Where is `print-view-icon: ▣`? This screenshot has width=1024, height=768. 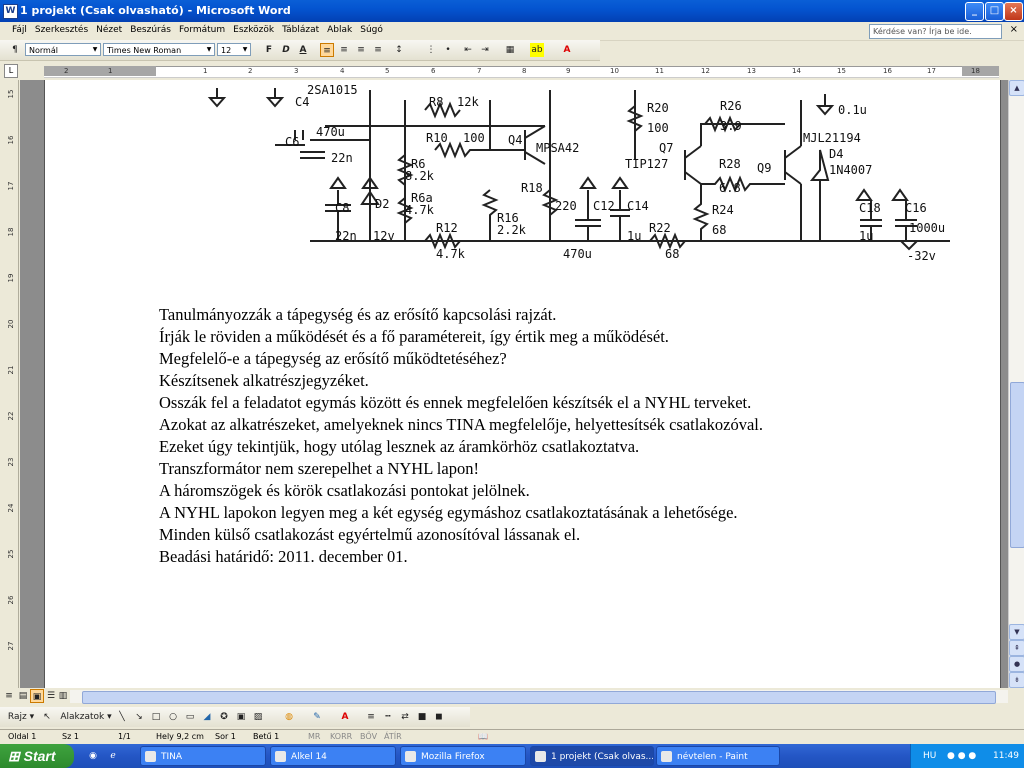 print-view-icon: ▣ is located at coordinates (37, 696).